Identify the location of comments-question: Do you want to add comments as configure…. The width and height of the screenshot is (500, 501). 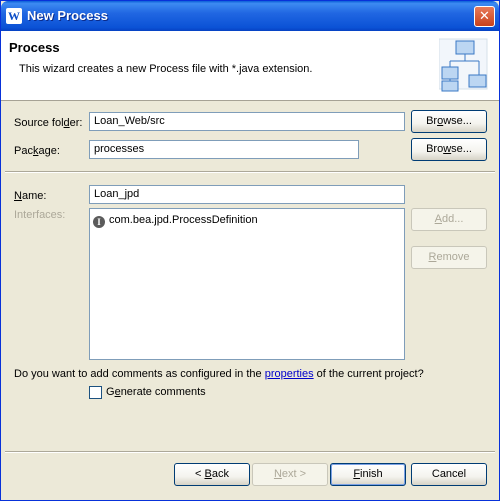
(219, 374).